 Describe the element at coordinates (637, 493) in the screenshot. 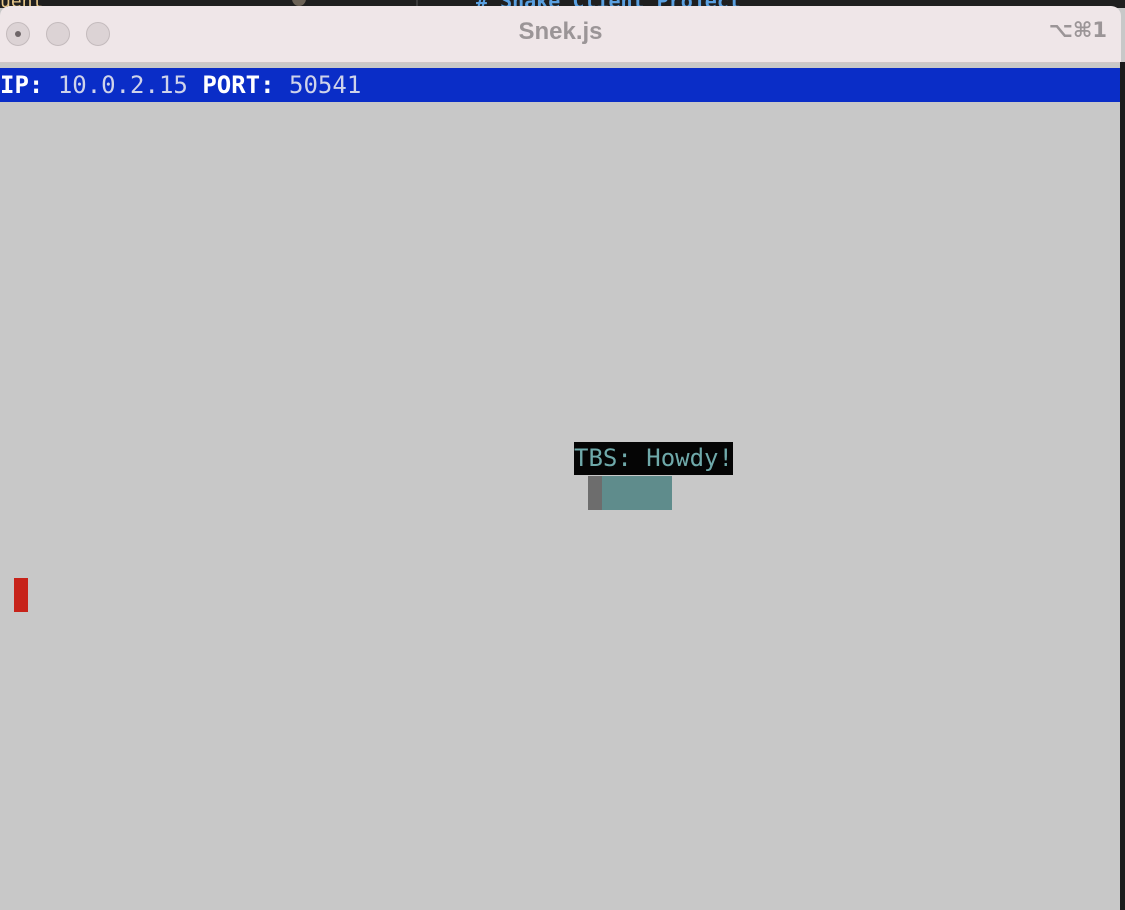

I see `snake-body` at that location.